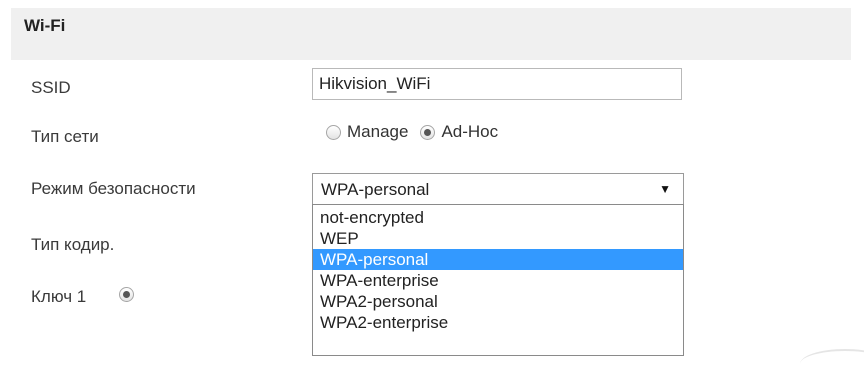 Image resolution: width=864 pixels, height=379 pixels. Describe the element at coordinates (51, 87) in the screenshot. I see `ssid-label: SSID` at that location.